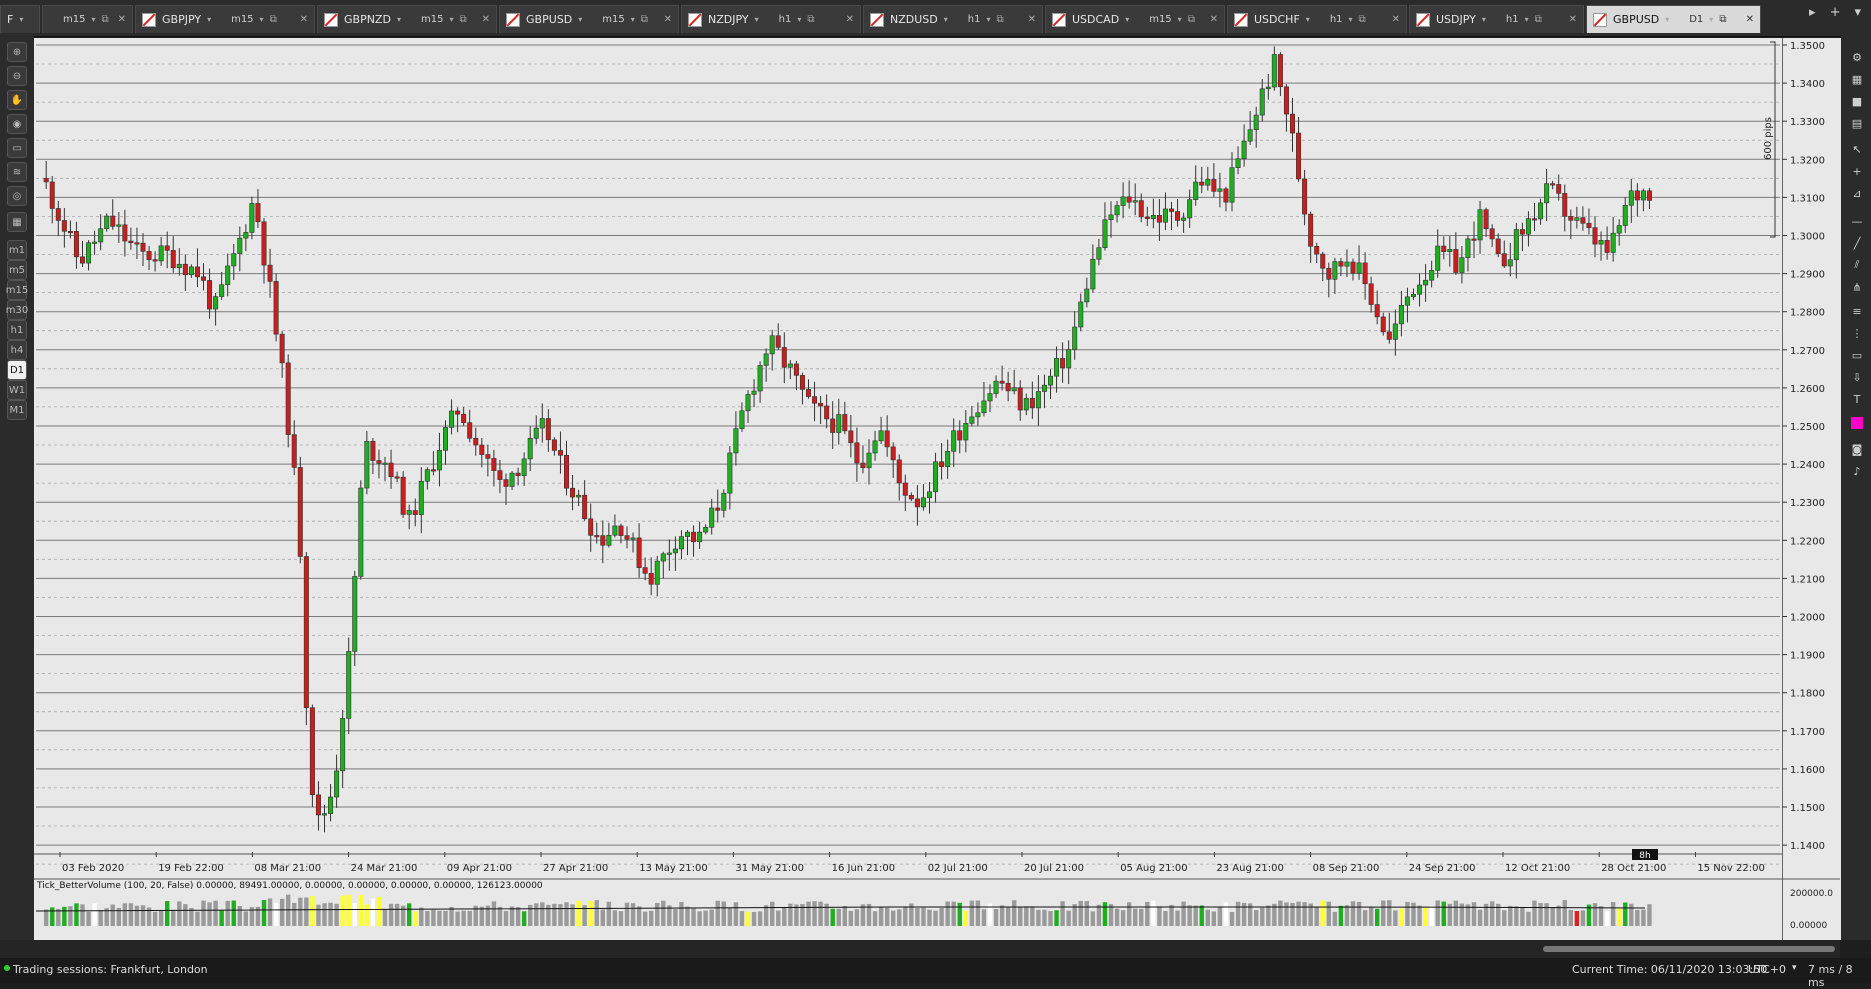 The image size is (1871, 989). Describe the element at coordinates (1794, 968) in the screenshot. I see `timezone-caret-icon: ▾` at that location.